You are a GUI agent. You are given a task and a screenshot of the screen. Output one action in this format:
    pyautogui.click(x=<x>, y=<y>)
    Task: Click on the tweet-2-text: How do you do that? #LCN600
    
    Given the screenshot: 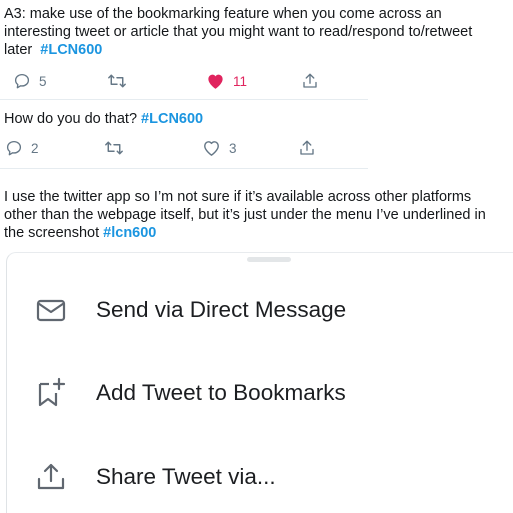 What is the action you would take?
    pyautogui.click(x=256, y=119)
    